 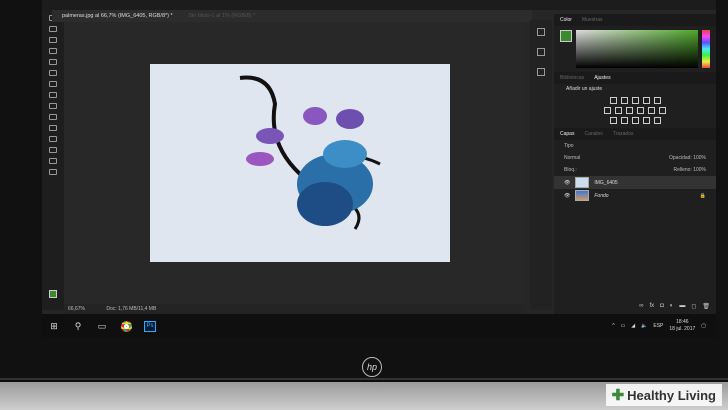 What do you see at coordinates (569, 146) in the screenshot?
I see `layer-filter: Tipo` at bounding box center [569, 146].